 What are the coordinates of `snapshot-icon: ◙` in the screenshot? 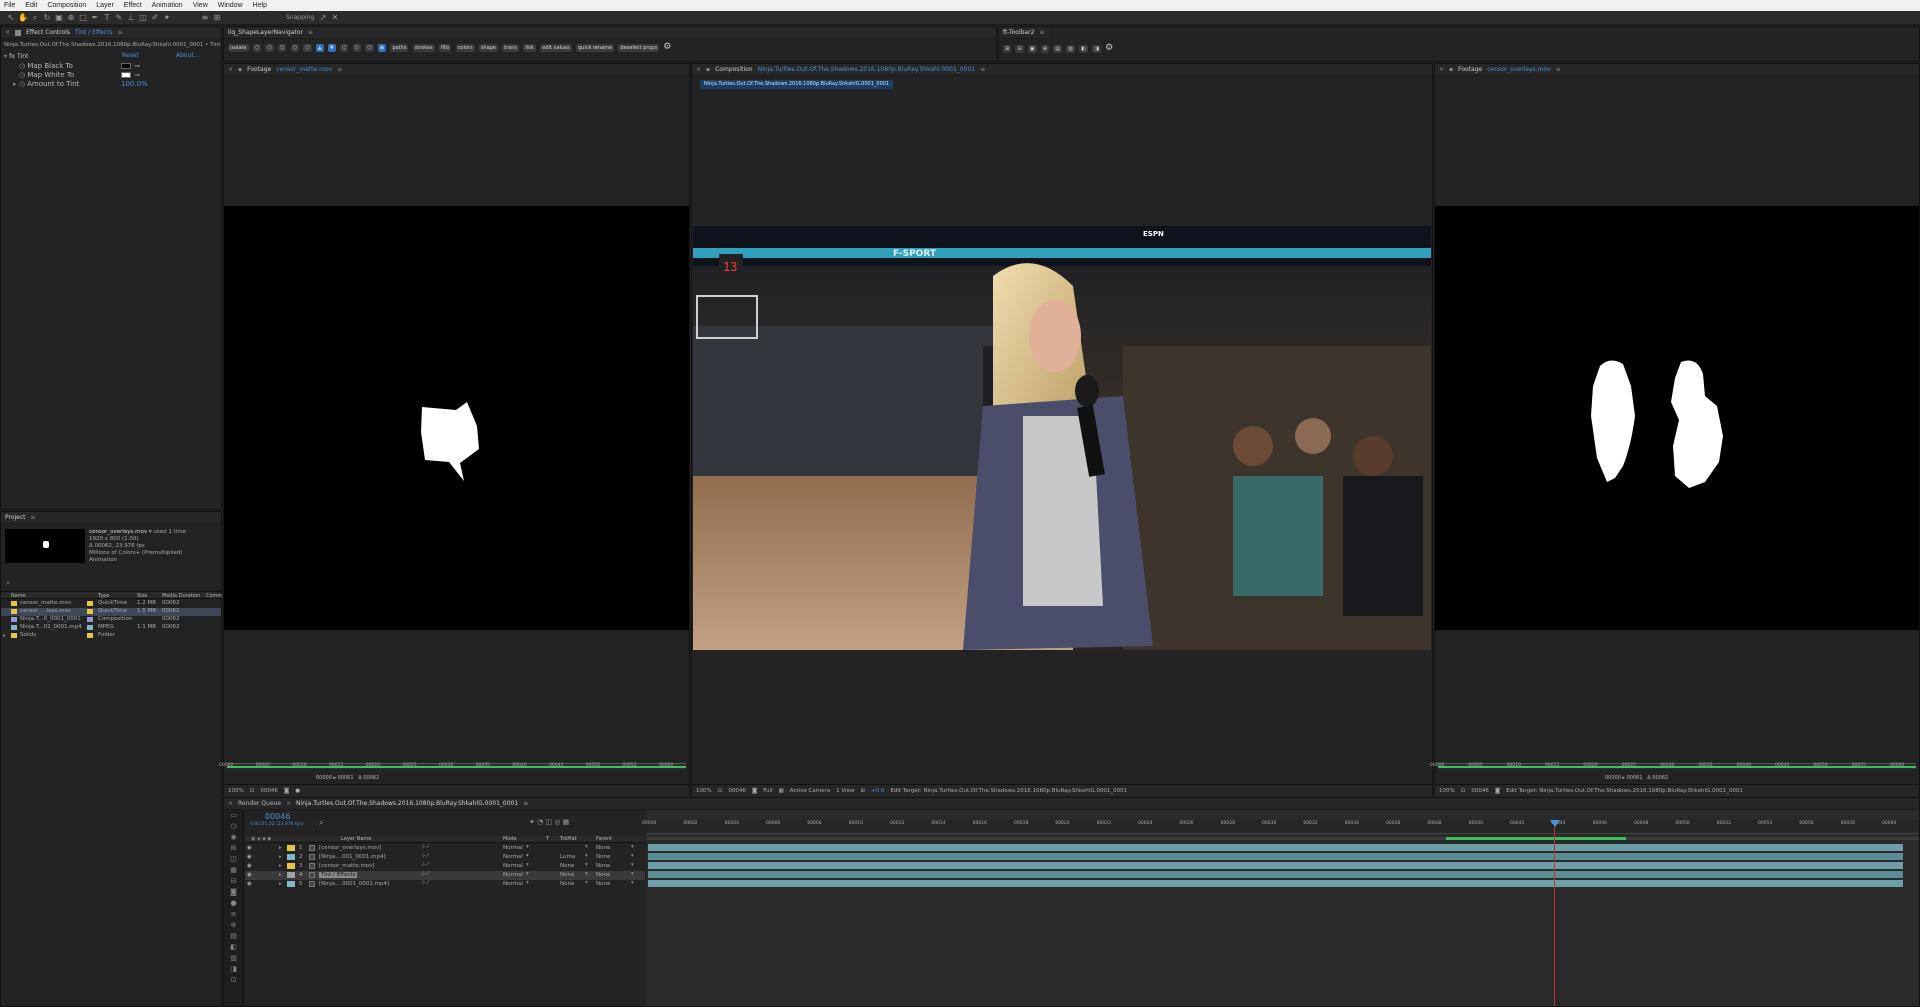 It's located at (286, 791).